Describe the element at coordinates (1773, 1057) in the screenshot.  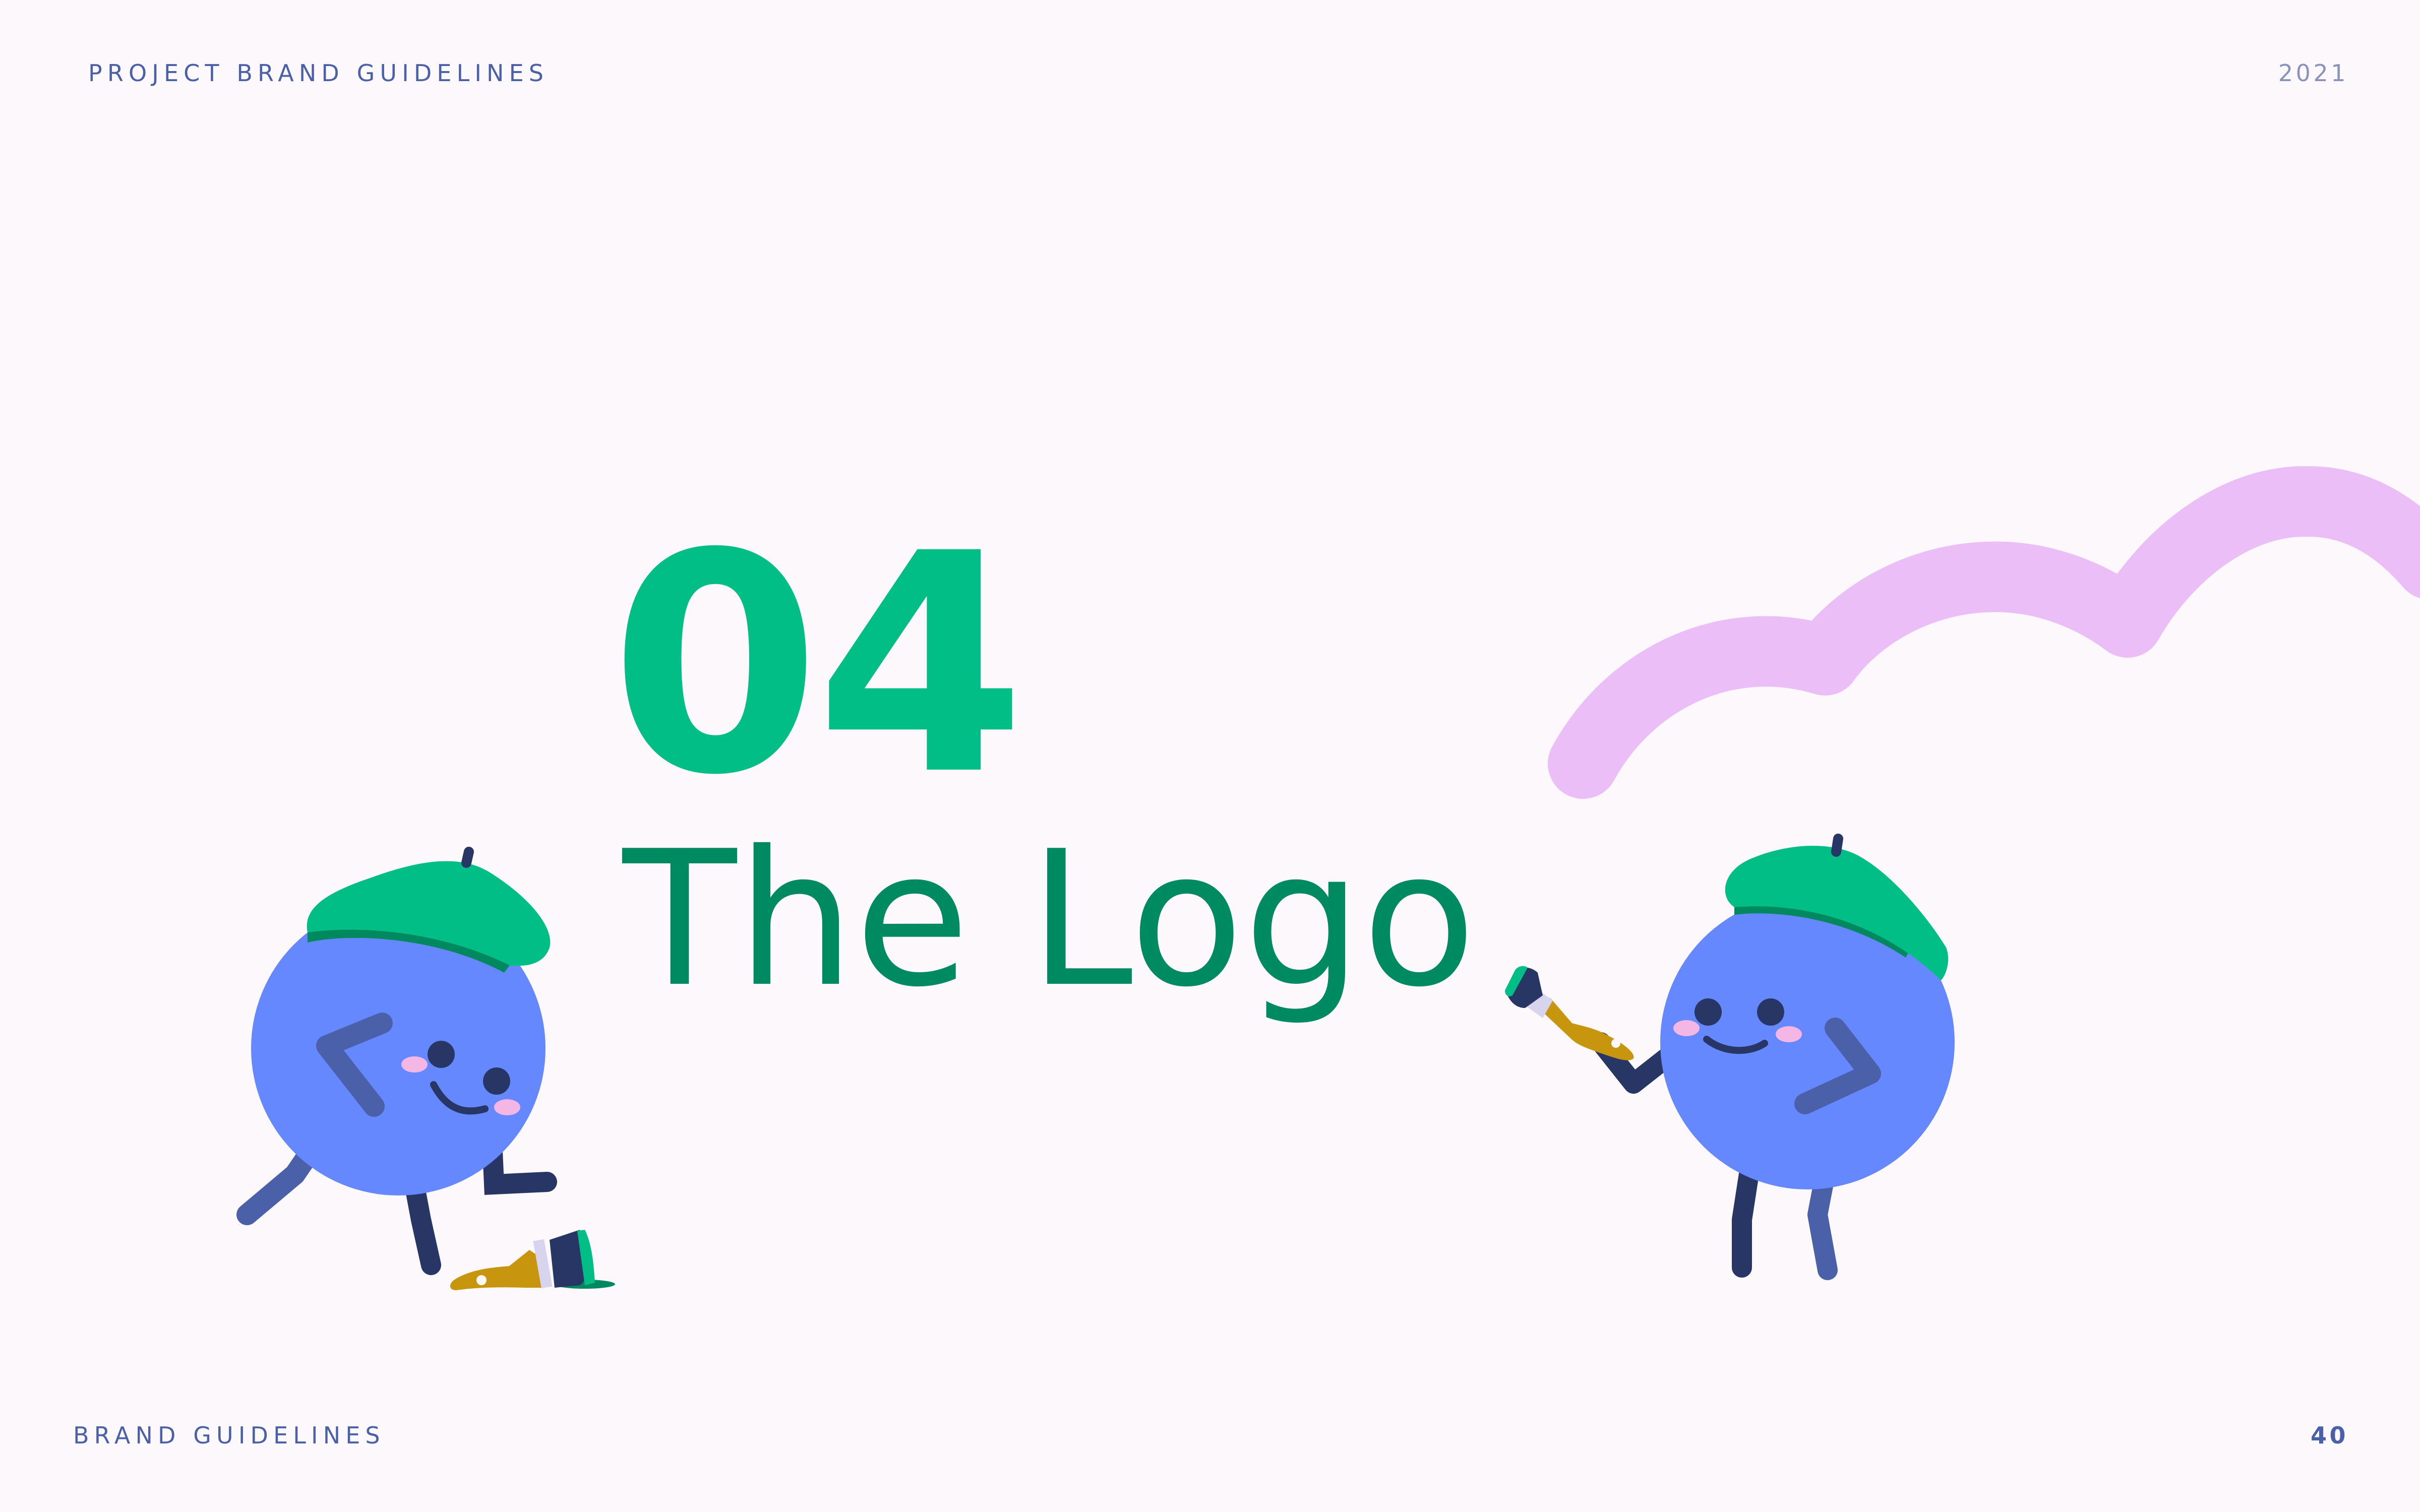
I see `painter-character-right` at that location.